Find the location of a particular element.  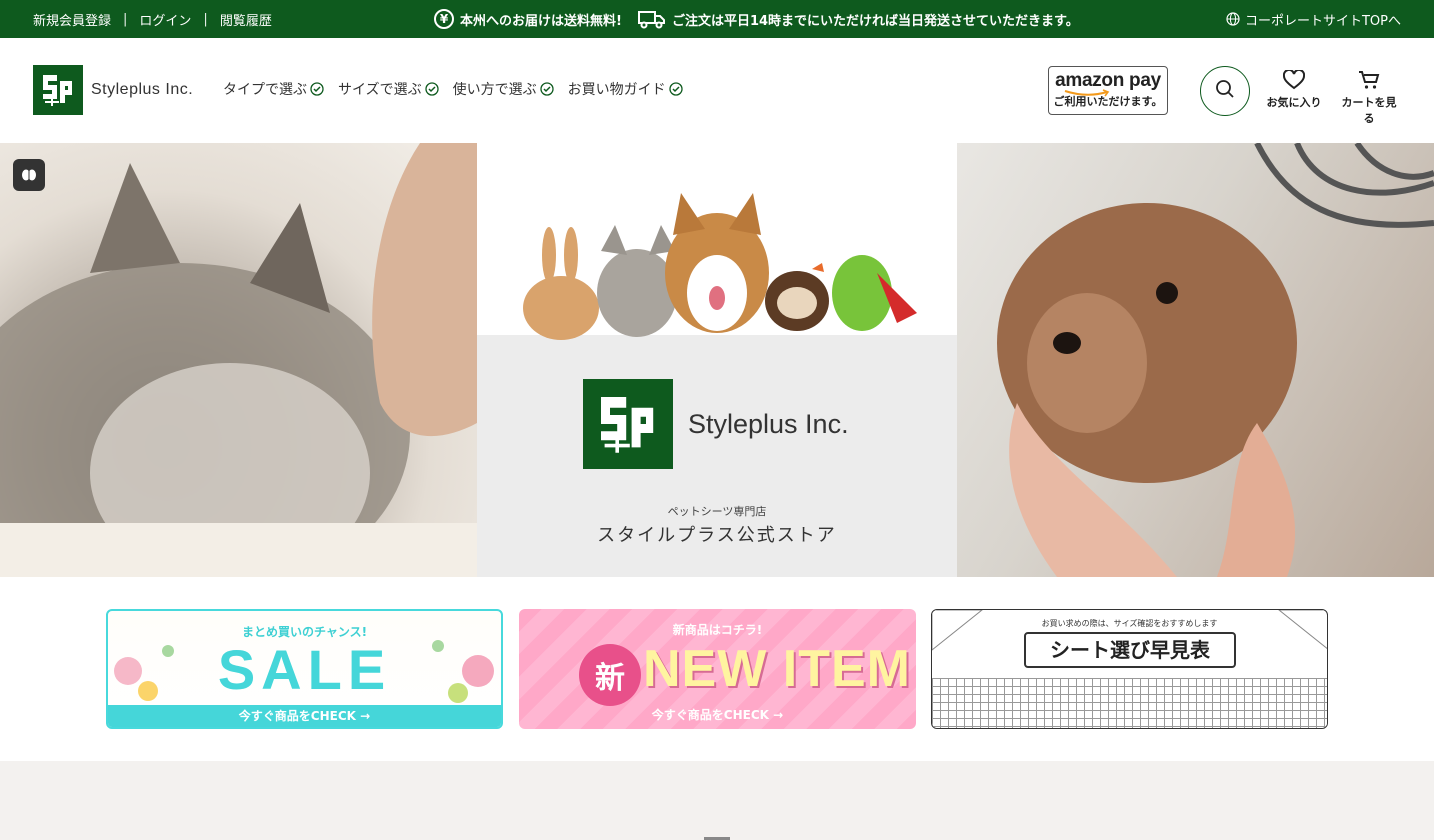

nav-label: お買い物ガイド is located at coordinates (616, 90).